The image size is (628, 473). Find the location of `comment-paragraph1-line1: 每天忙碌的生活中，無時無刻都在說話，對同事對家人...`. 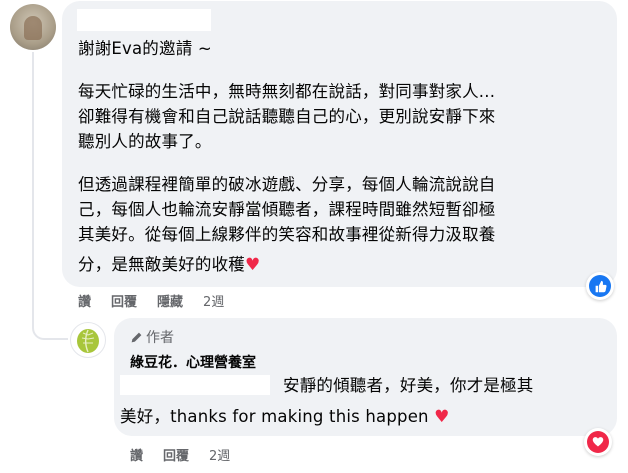

comment-paragraph1-line1: 每天忙碌的生活中，無時無刻都在說話，對同事對家人... is located at coordinates (287, 91).